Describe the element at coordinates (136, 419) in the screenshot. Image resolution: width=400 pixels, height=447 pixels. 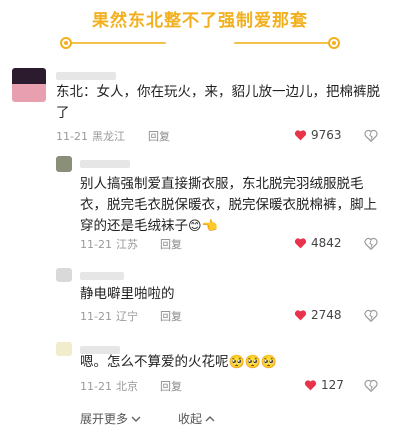
I see `chevron-down-icon` at that location.